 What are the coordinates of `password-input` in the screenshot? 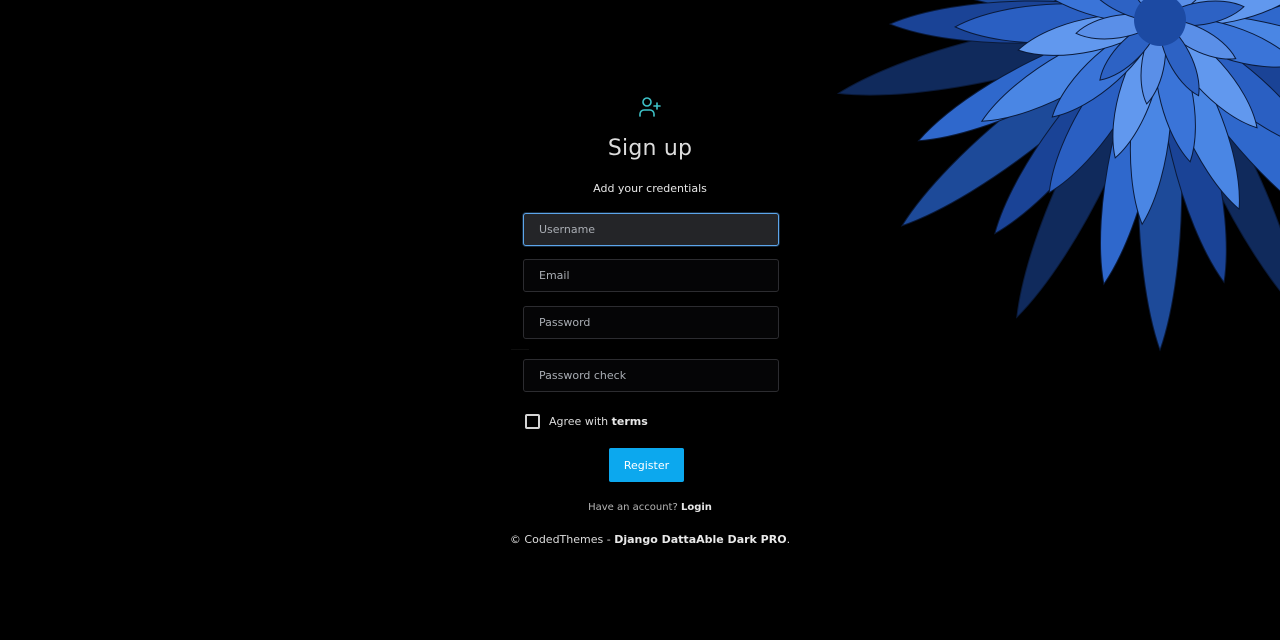 It's located at (651, 322).